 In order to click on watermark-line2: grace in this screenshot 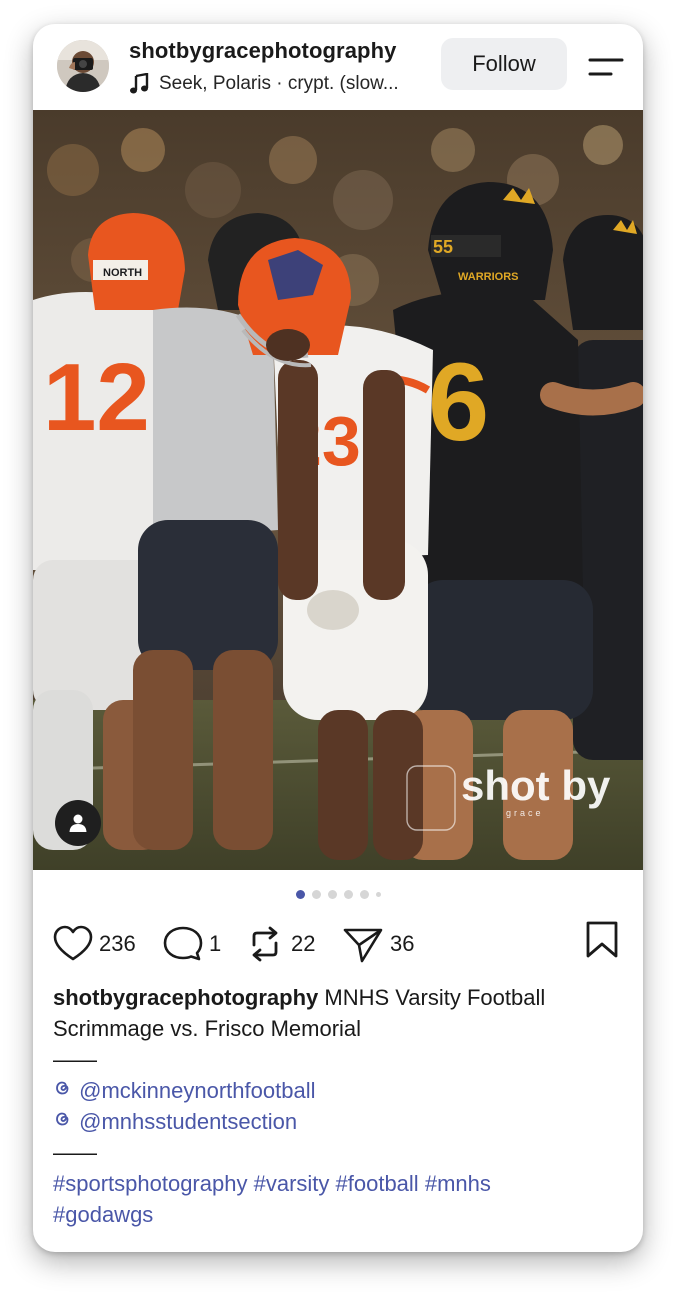, I will do `click(525, 813)`.